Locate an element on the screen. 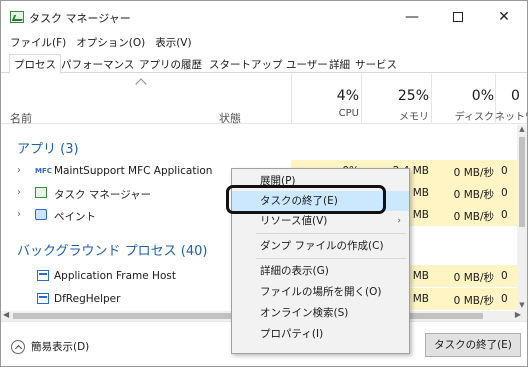  menu-item-search-online: オンライン検索(S) is located at coordinates (320, 313).